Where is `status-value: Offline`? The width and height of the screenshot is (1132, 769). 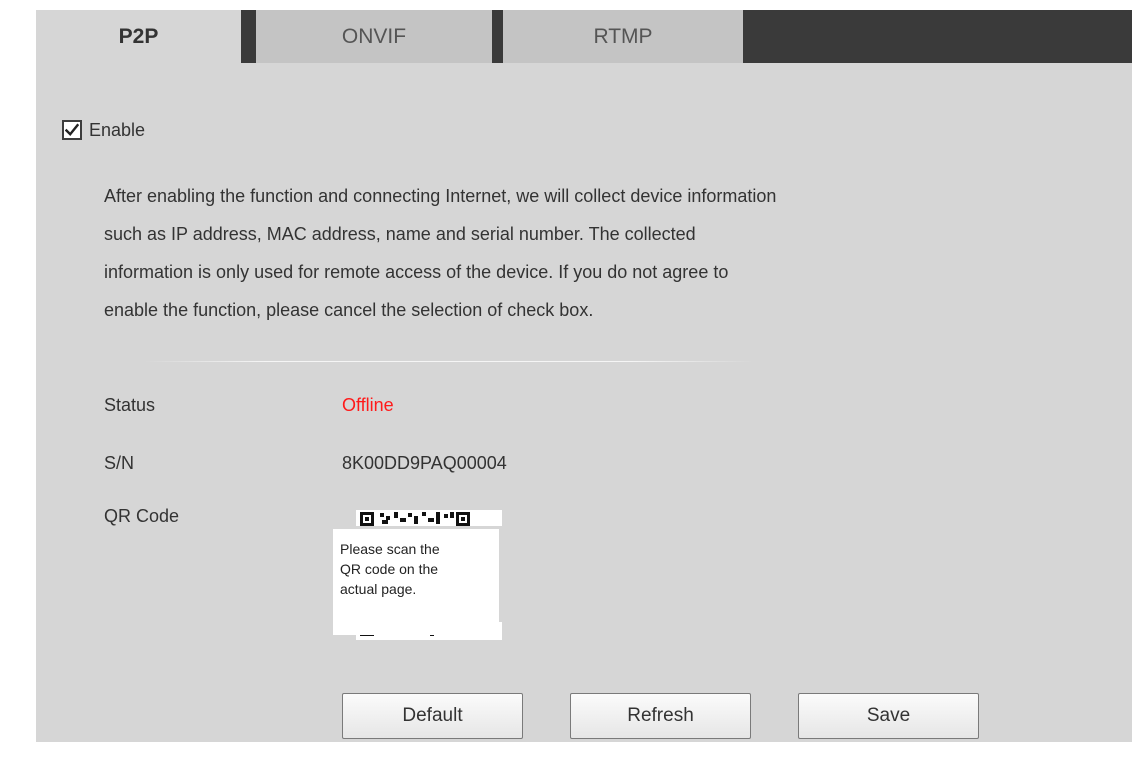 status-value: Offline is located at coordinates (368, 405).